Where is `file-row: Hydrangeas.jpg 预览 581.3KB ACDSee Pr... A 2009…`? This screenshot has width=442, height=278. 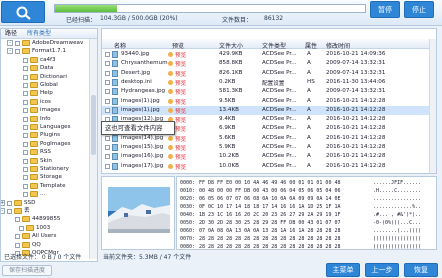
file-row: Hydrangeas.jpg 预览 581.3KB ACDSee Pr... A 2009… is located at coordinates (269, 91).